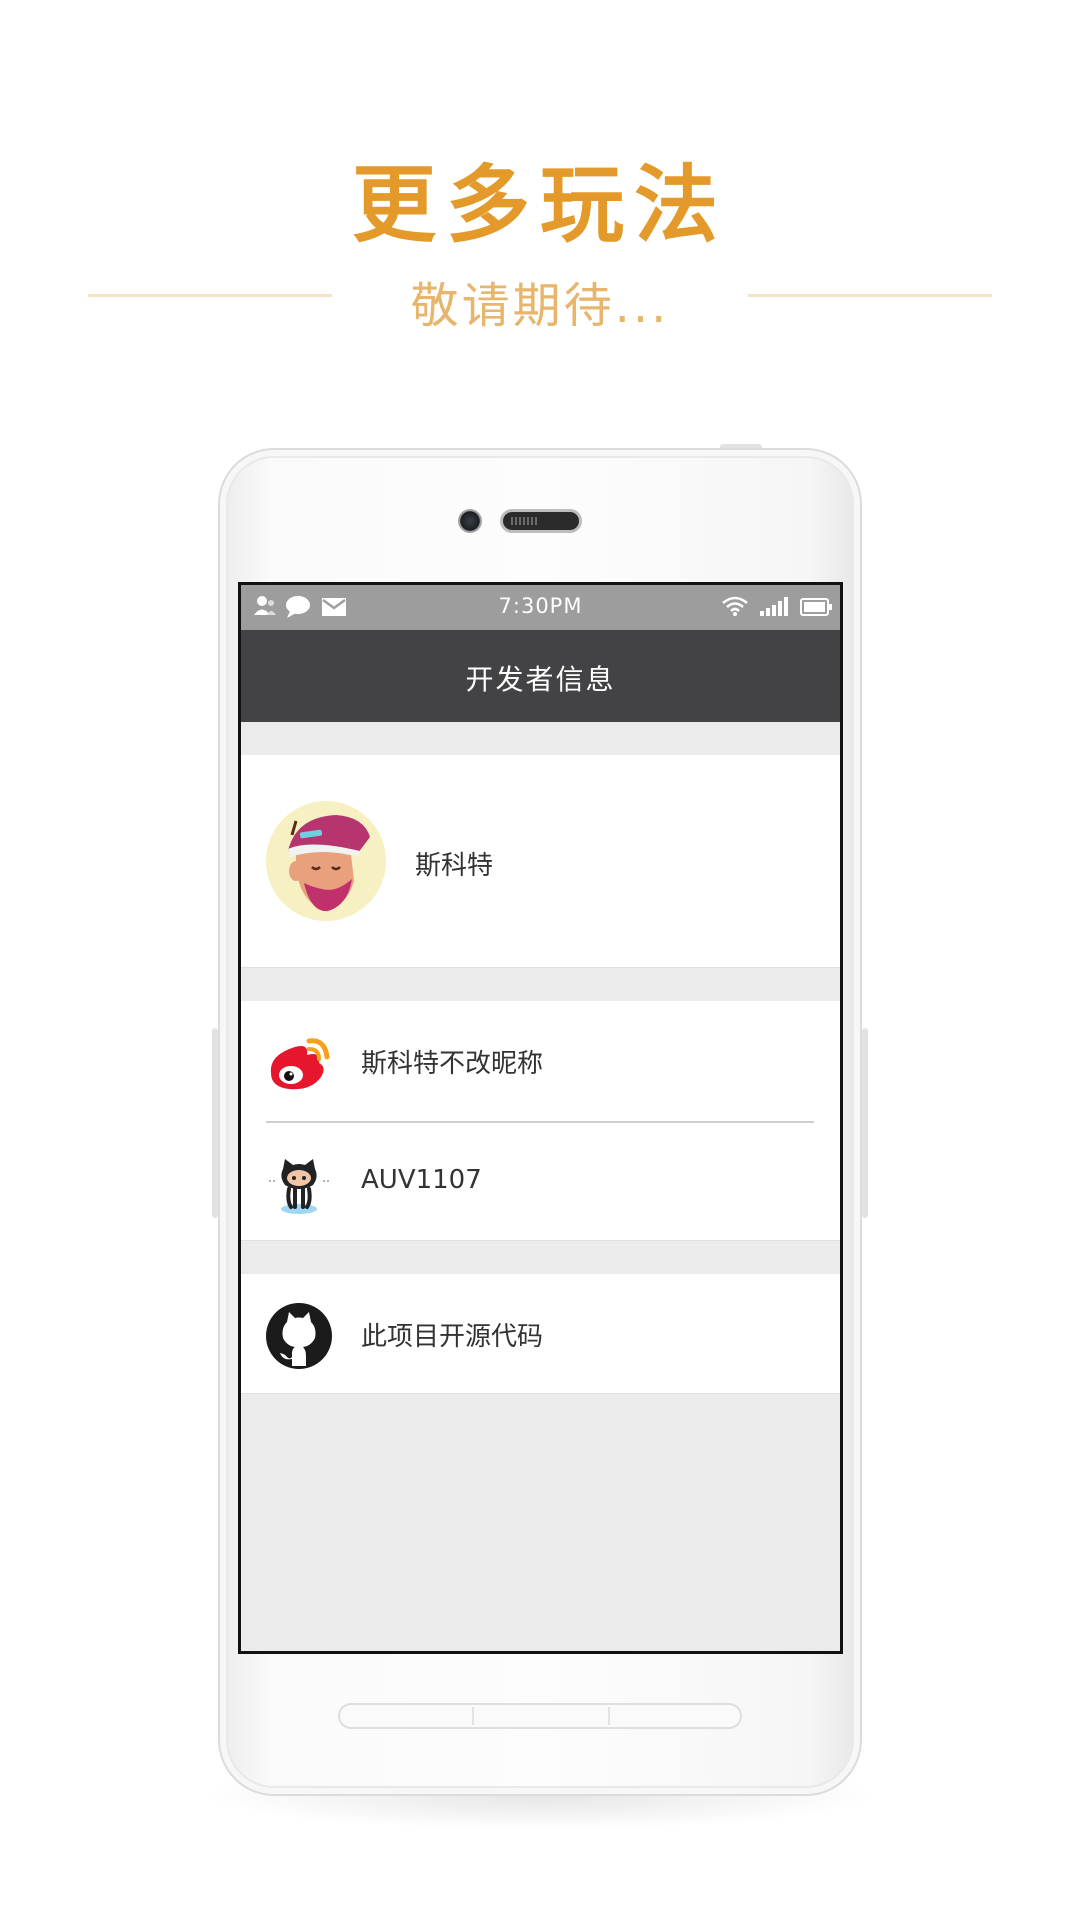 The image size is (1080, 1920). What do you see at coordinates (300, 1064) in the screenshot?
I see `weibo-icon` at bounding box center [300, 1064].